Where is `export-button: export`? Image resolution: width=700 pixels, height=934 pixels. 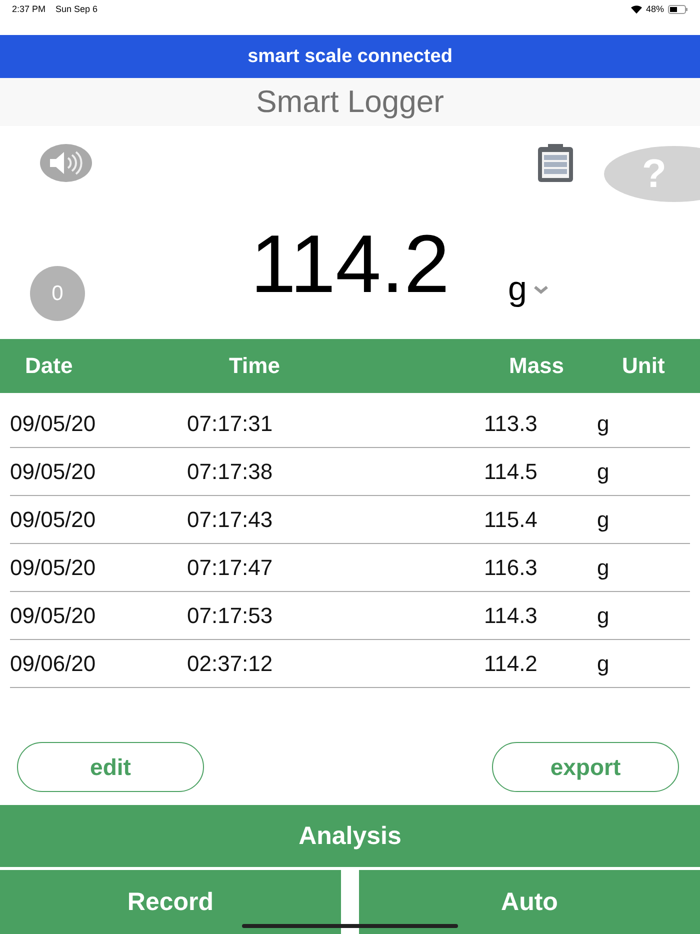
export-button: export is located at coordinates (585, 767).